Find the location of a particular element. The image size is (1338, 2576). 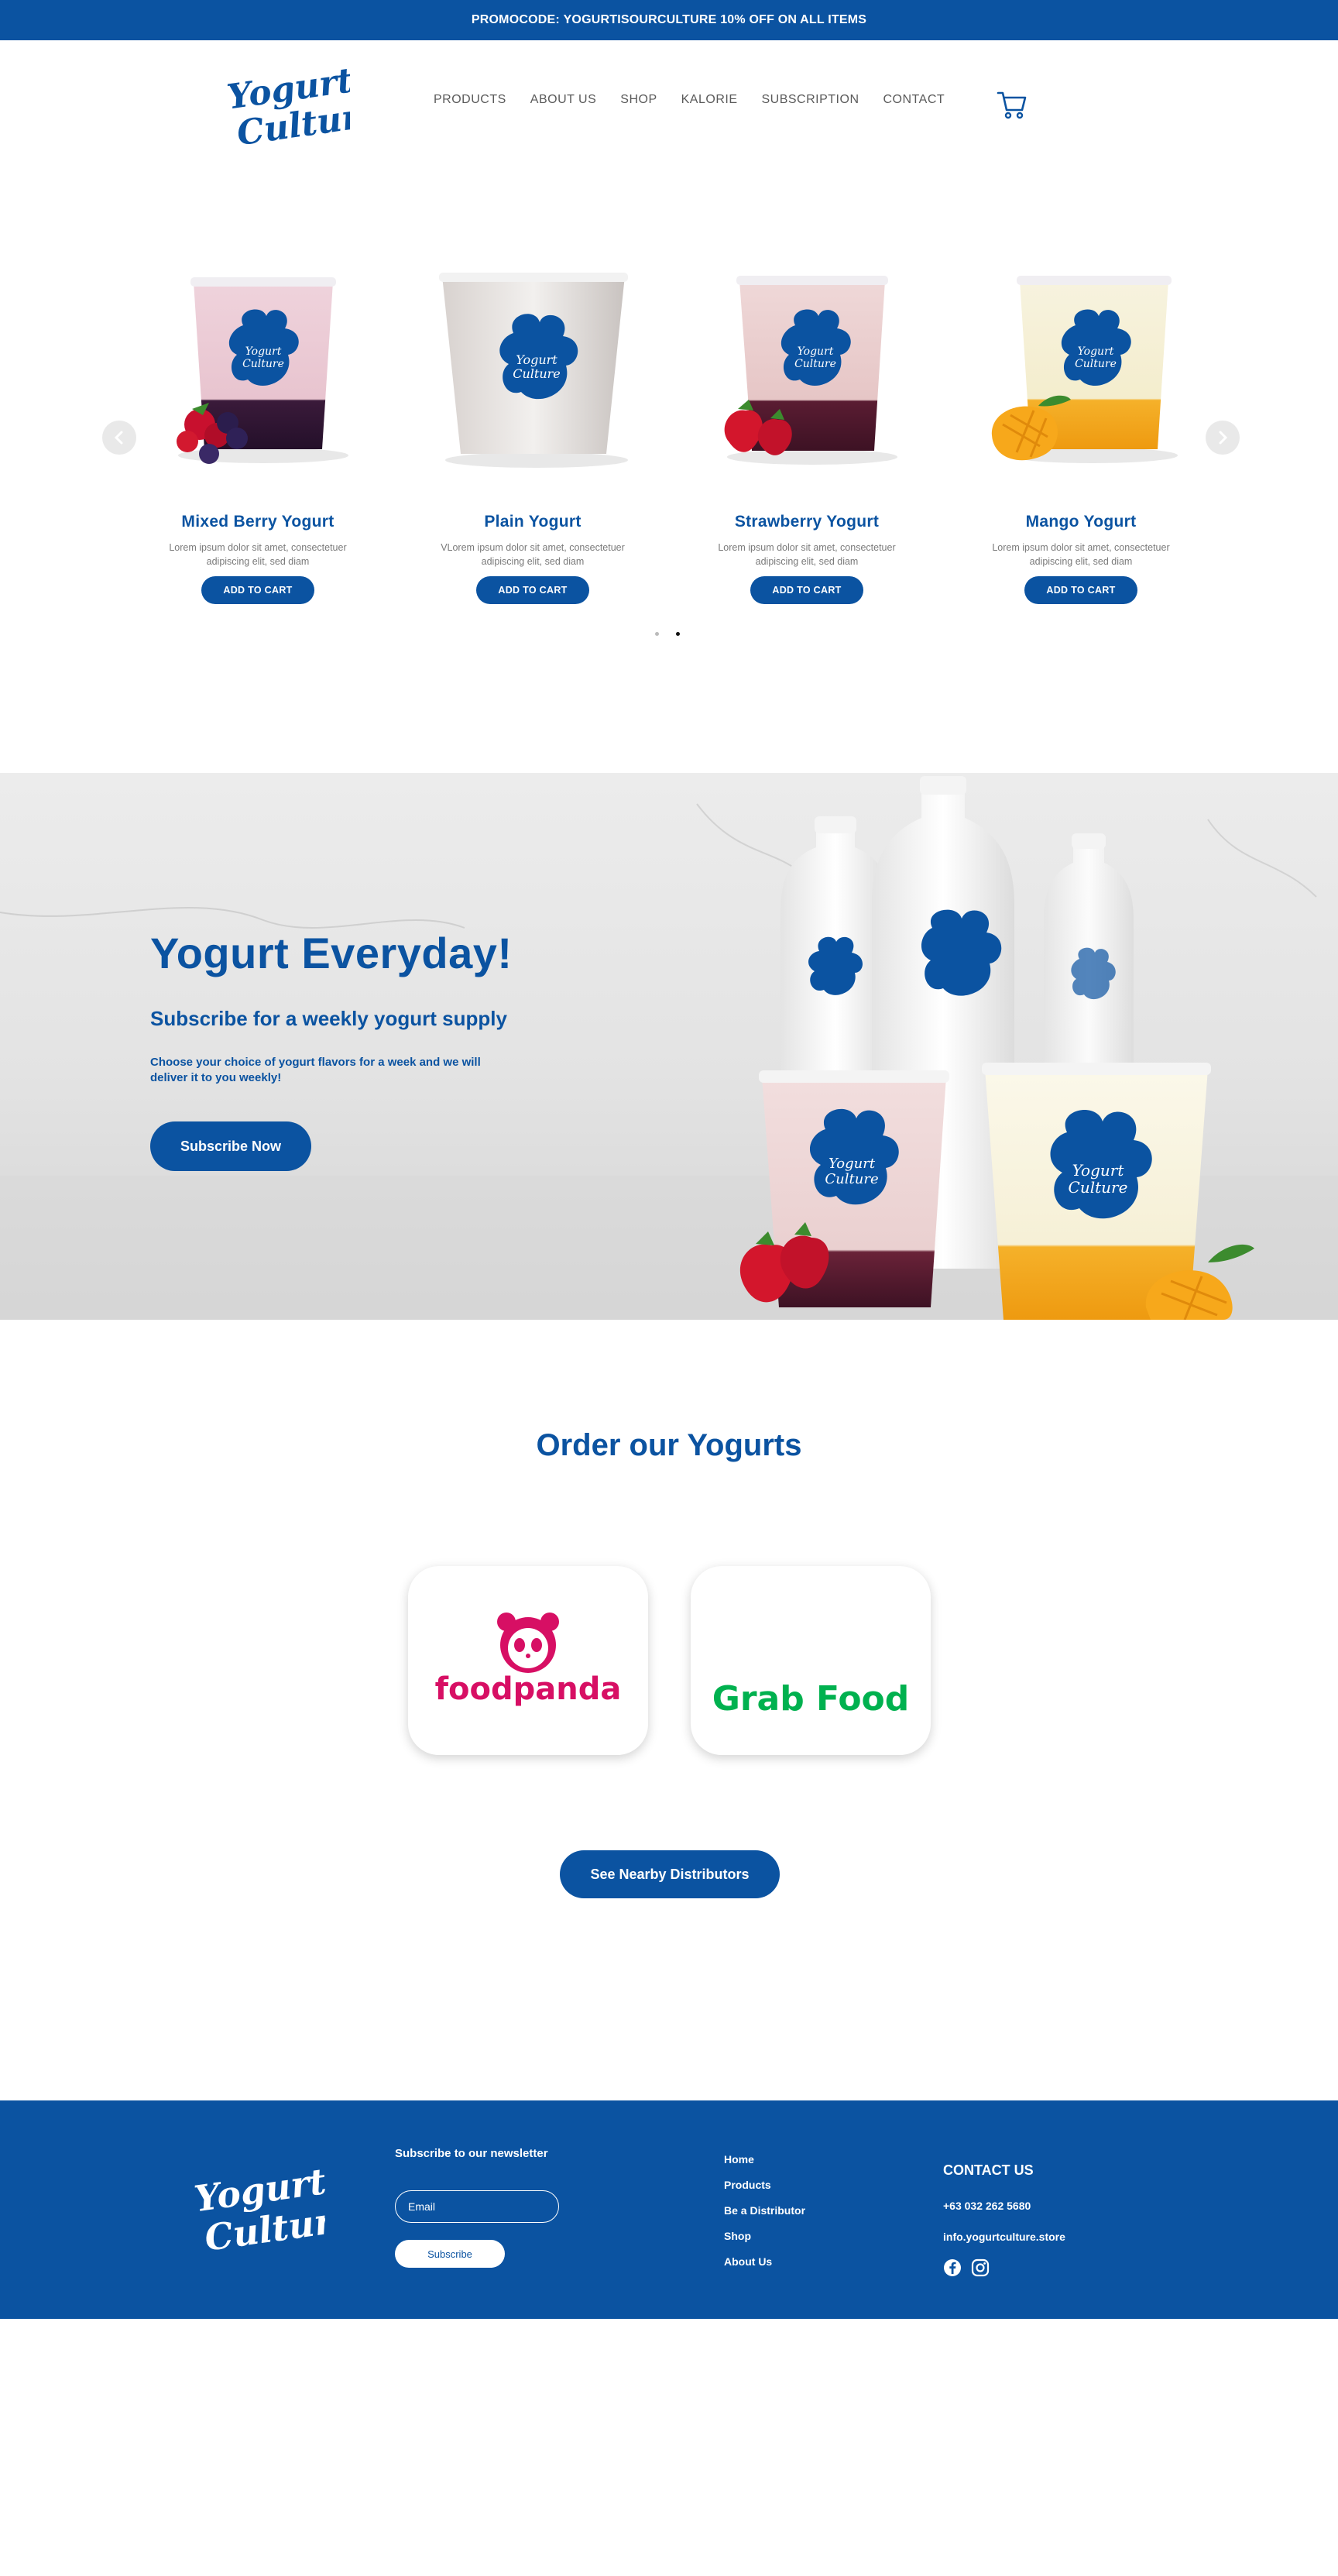

yogurt-products-image: Yogurt Culture Yogurt Culture is located at coordinates (997, 1048).